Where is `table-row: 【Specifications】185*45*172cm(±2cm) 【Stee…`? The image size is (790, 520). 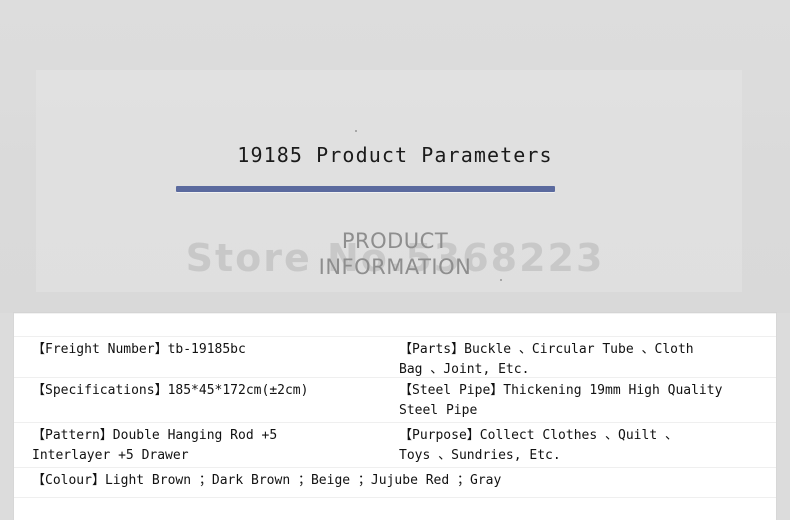 table-row: 【Specifications】185*45*172cm(±2cm) 【Stee… is located at coordinates (395, 400).